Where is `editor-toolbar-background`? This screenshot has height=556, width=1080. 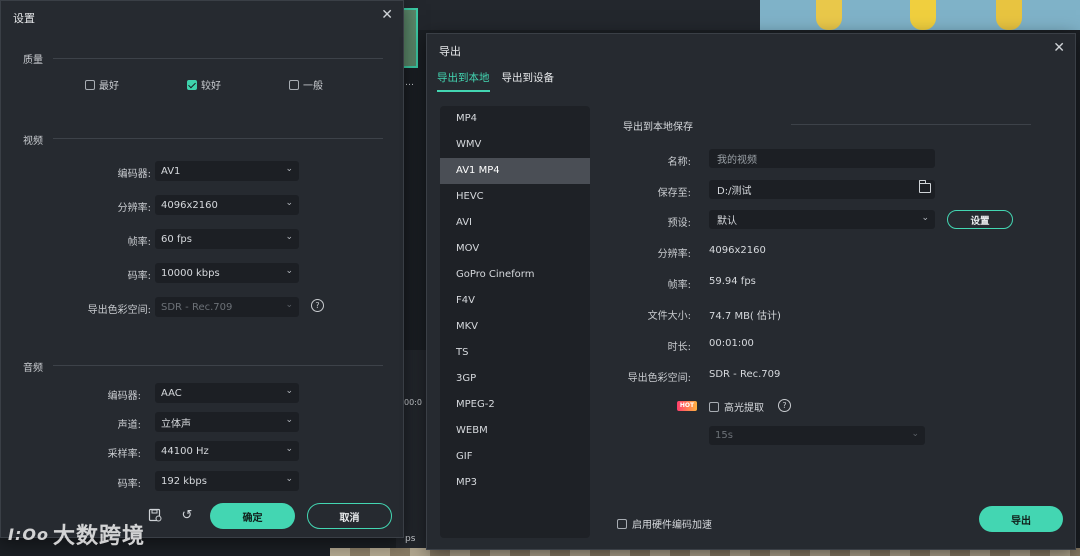
editor-toolbar-background is located at coordinates (582, 15).